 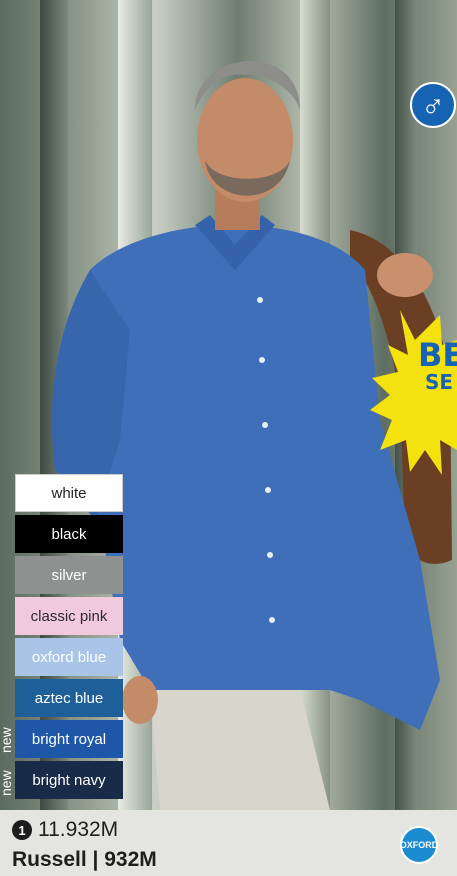 I want to click on oxford-logo-icon: OXFORD, so click(x=419, y=845).